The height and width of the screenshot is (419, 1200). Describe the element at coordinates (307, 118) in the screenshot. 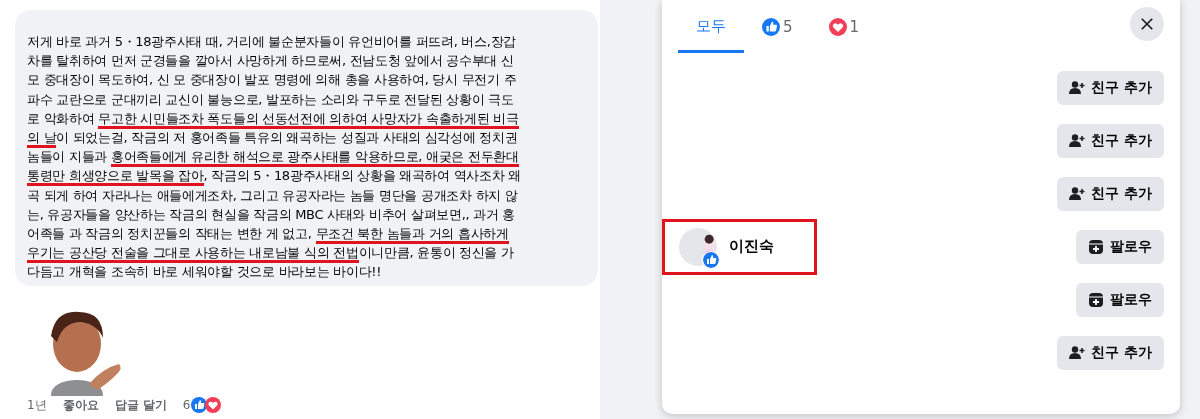

I see `comment-text-line: 로 악화하여 무고한 시민들조차 폭도들의 선동선전에 의하여 사망자가 속출하게된 비극` at that location.